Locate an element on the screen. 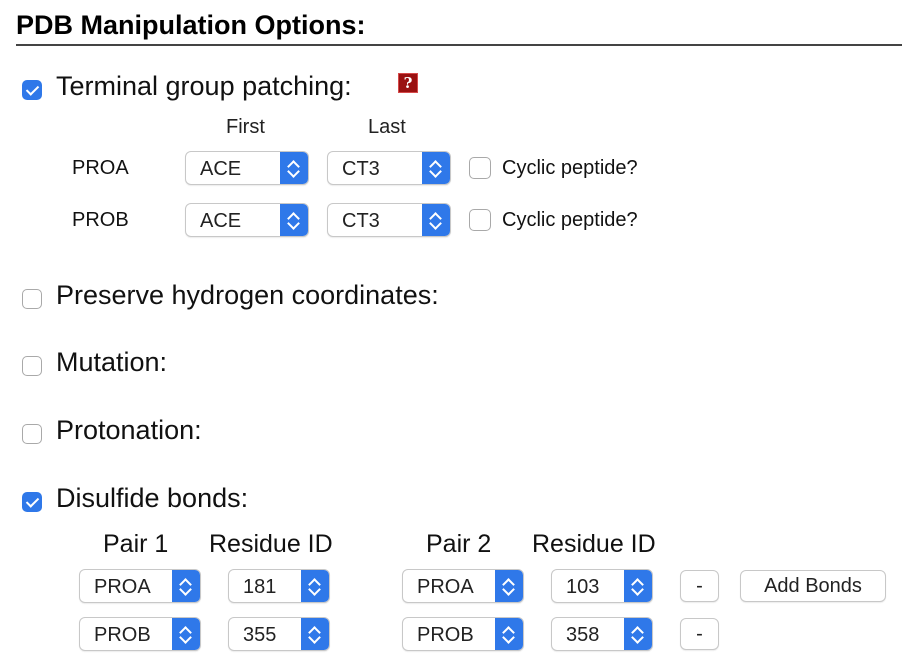 This screenshot has width=902, height=672. pair2-segment-select: PROB is located at coordinates (463, 634).